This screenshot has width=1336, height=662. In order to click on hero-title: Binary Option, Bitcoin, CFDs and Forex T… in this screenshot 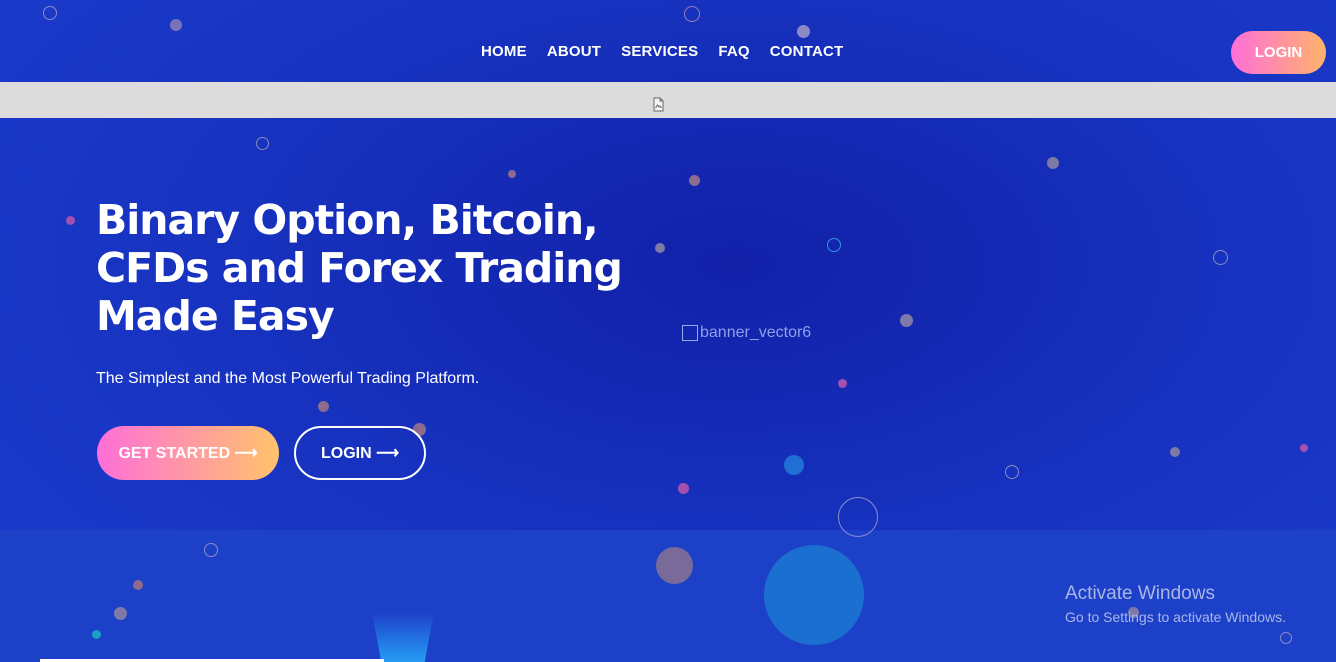, I will do `click(366, 268)`.